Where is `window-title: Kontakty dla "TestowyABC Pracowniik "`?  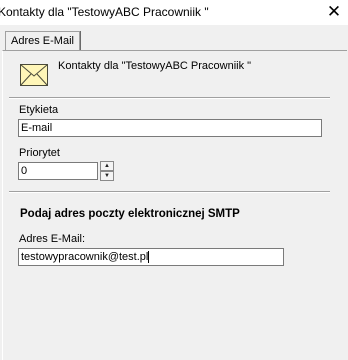 window-title: Kontakty dla "TestowyABC Pracowniik " is located at coordinates (104, 12).